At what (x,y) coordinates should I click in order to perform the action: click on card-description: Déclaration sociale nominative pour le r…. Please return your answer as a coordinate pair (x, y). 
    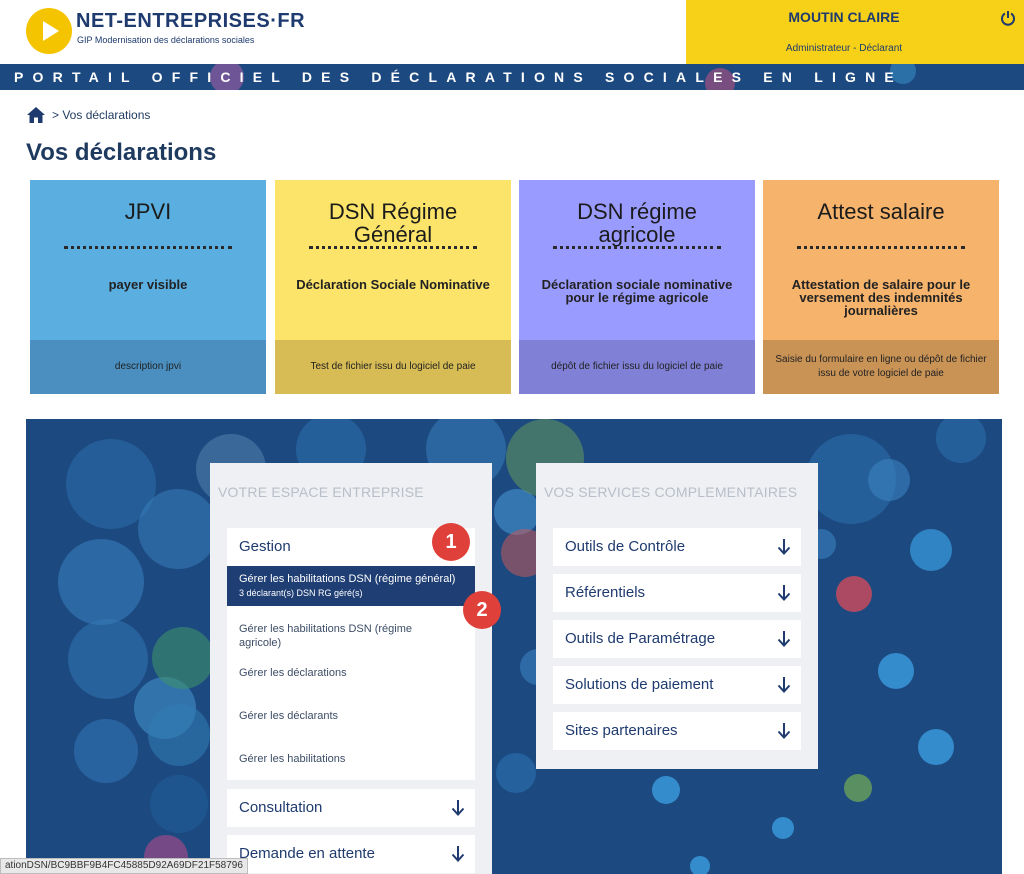
    Looking at the image, I should click on (637, 291).